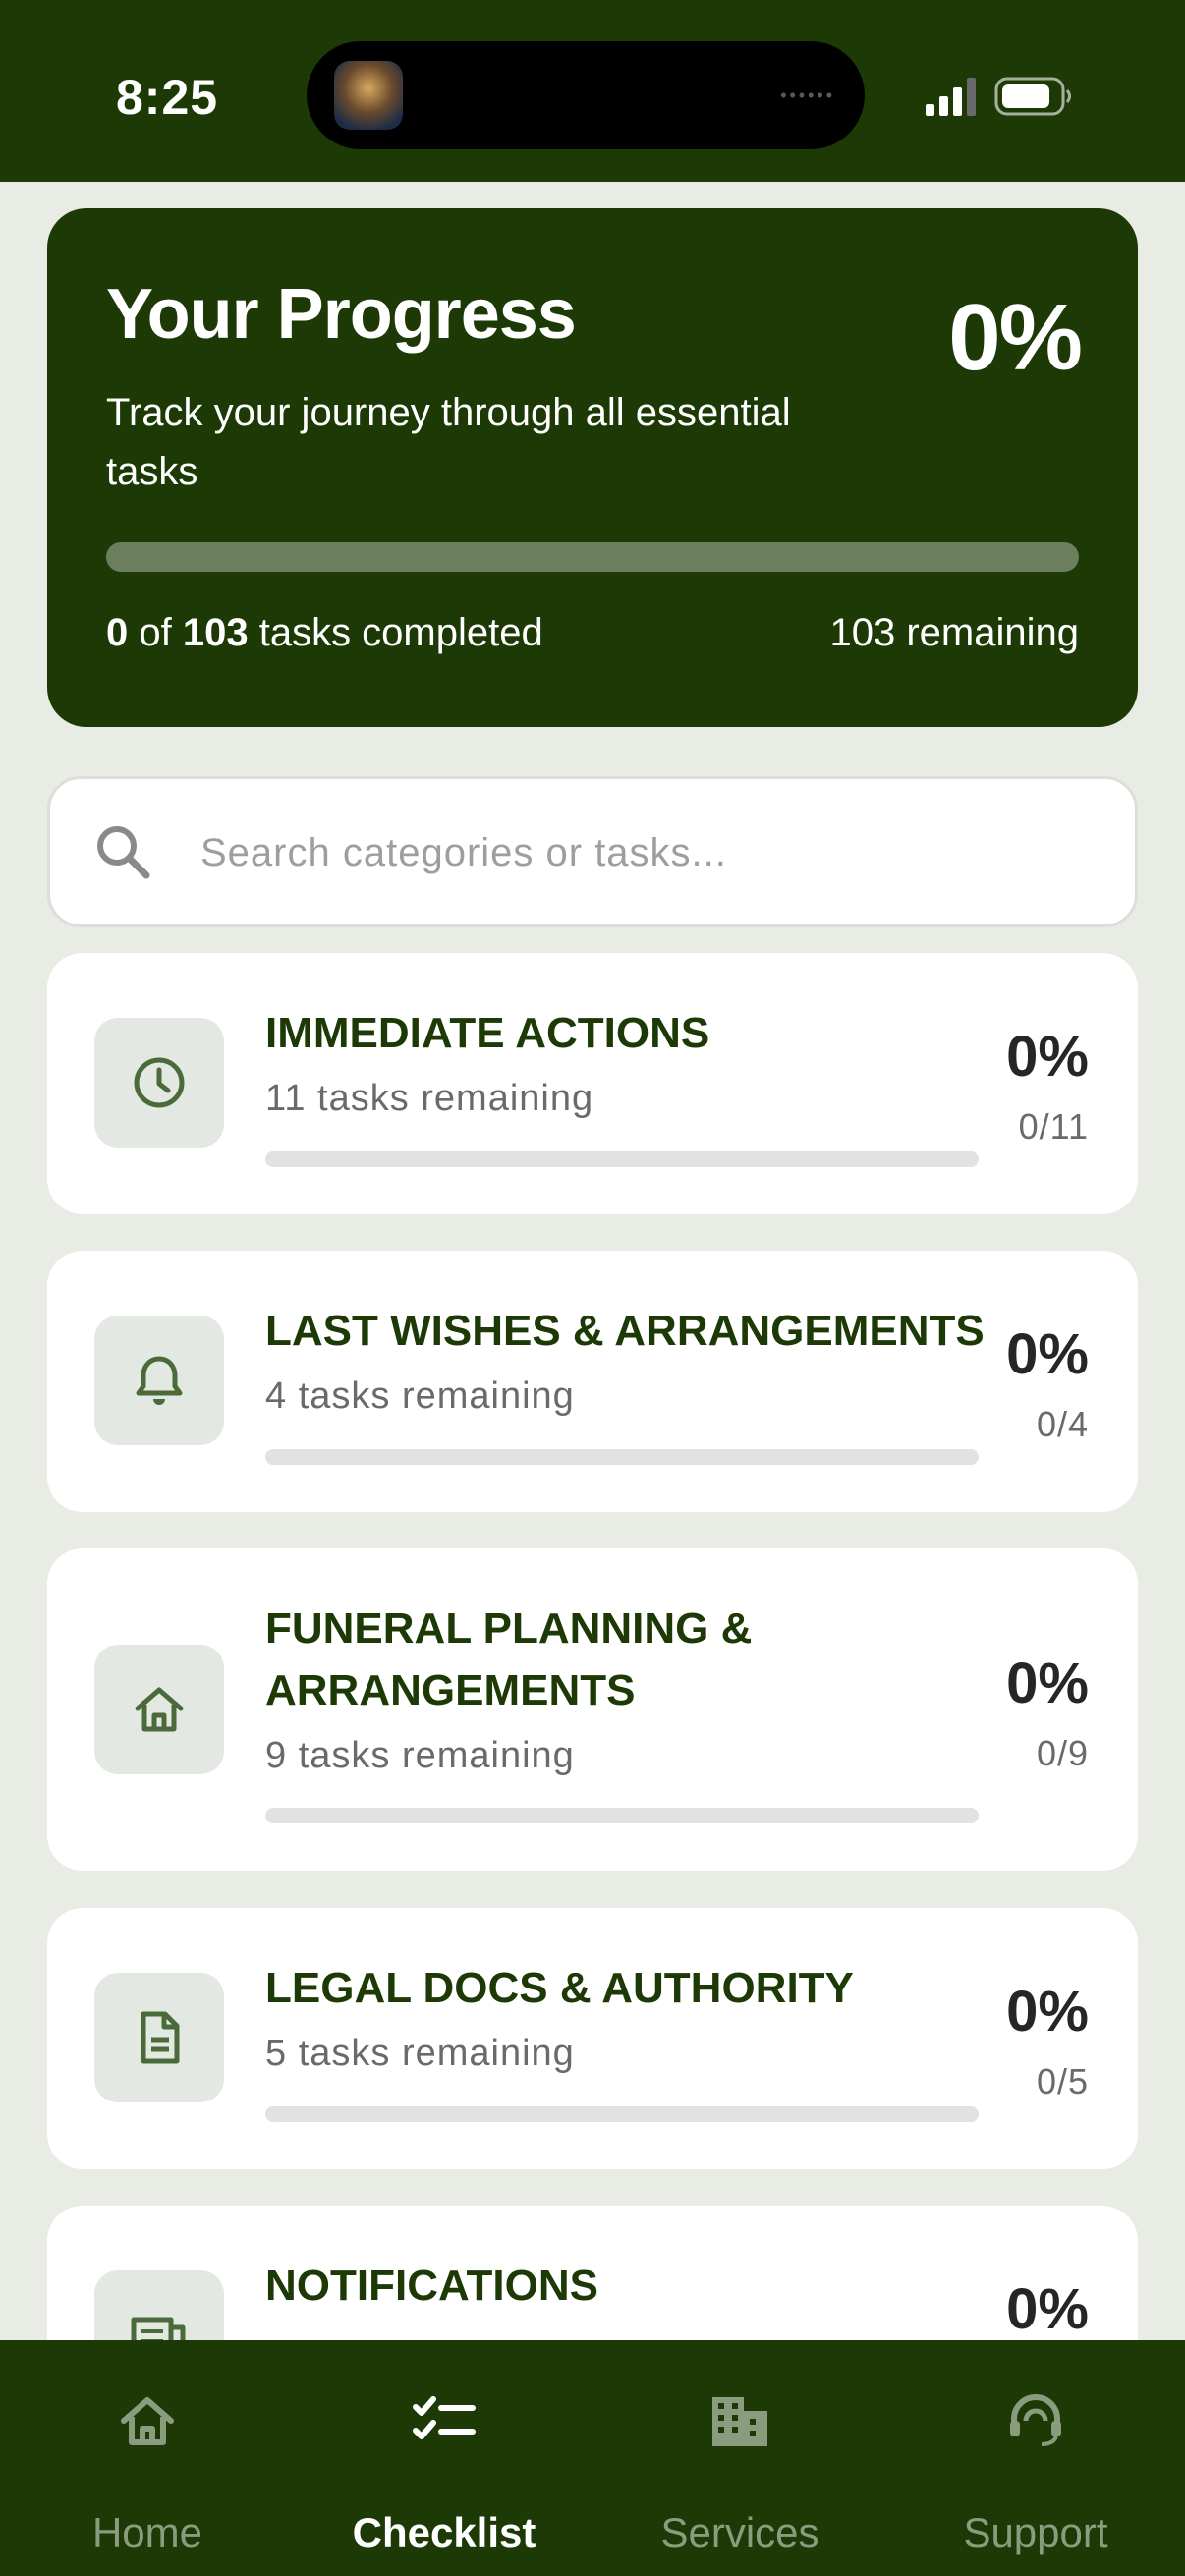 The image size is (1185, 2576). I want to click on dynamic-island: ••••••, so click(586, 95).